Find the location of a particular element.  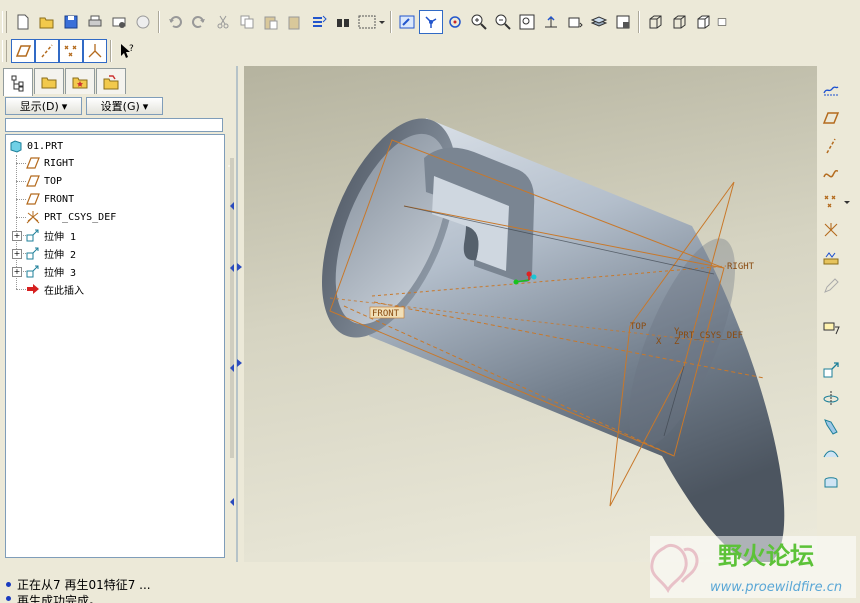

tree-item-extrude-3: 拉伸 3 is located at coordinates (51, 271).